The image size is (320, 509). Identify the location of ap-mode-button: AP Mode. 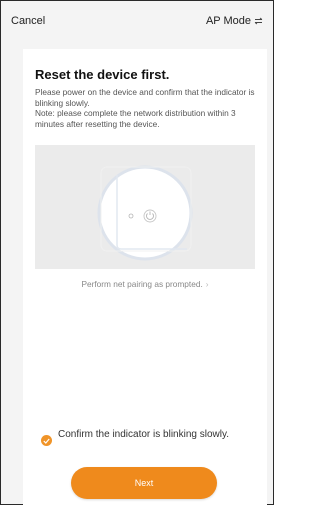
(234, 21).